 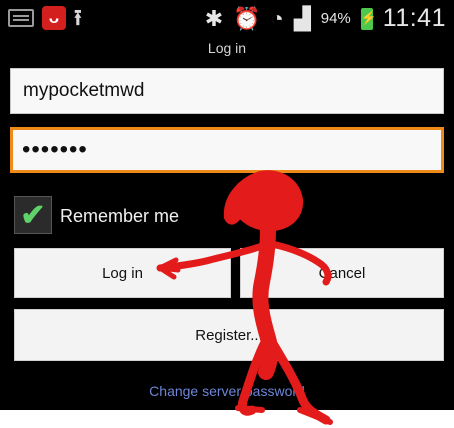 I want to click on upload-icon: ⭱, so click(x=78, y=17).